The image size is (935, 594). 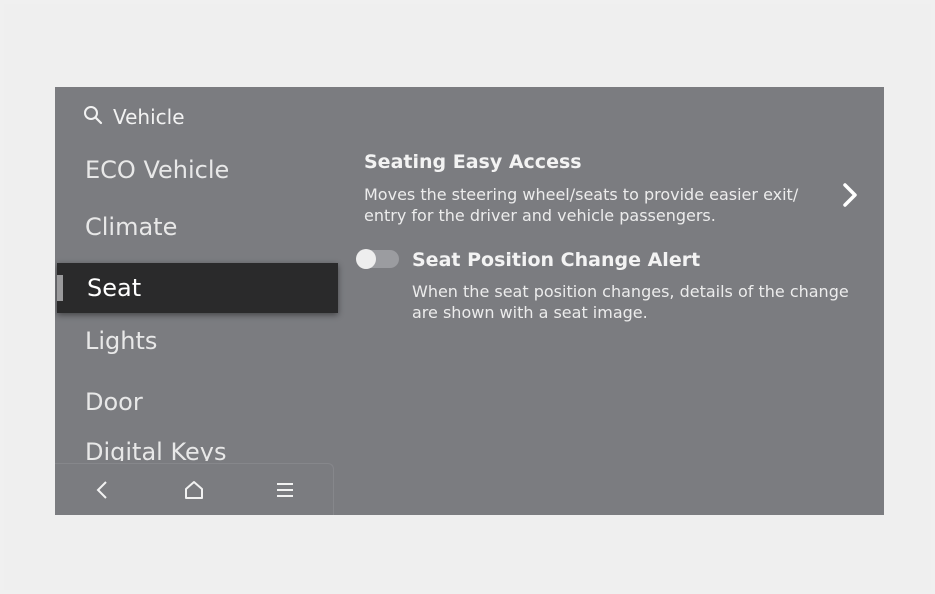 What do you see at coordinates (149, 117) in the screenshot?
I see `search-label: Vehicle` at bounding box center [149, 117].